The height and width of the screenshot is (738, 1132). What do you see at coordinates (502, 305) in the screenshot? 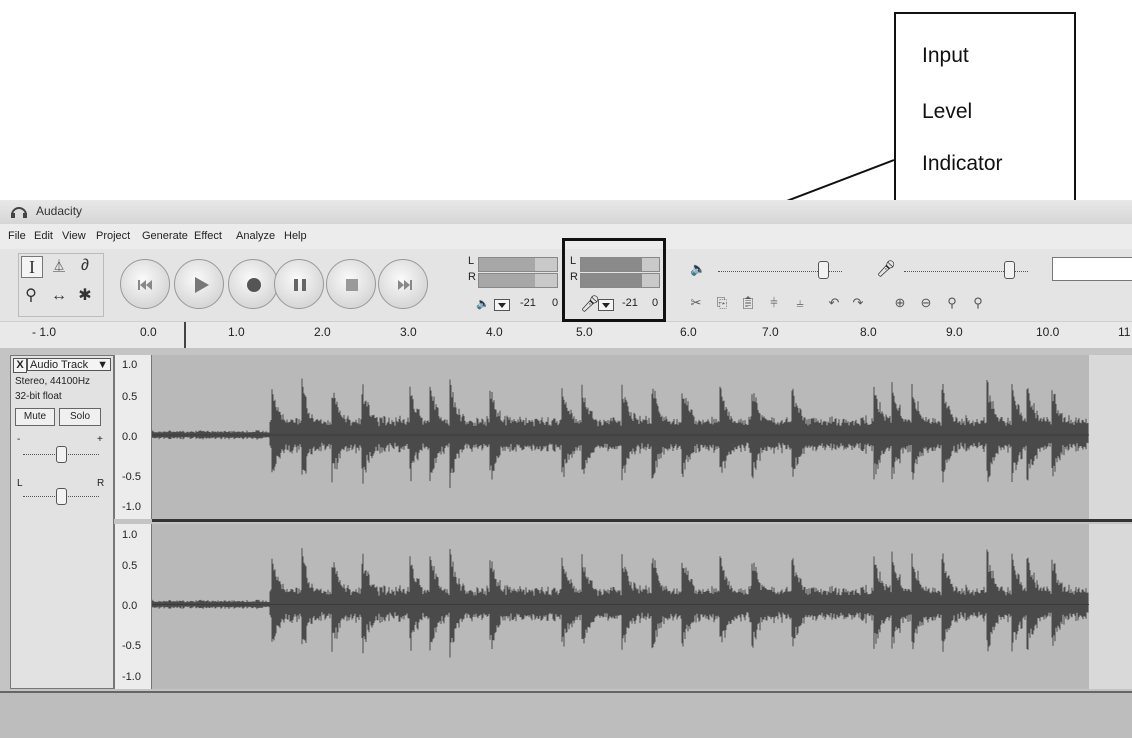
I see `playback-meter-dropdown` at bounding box center [502, 305].